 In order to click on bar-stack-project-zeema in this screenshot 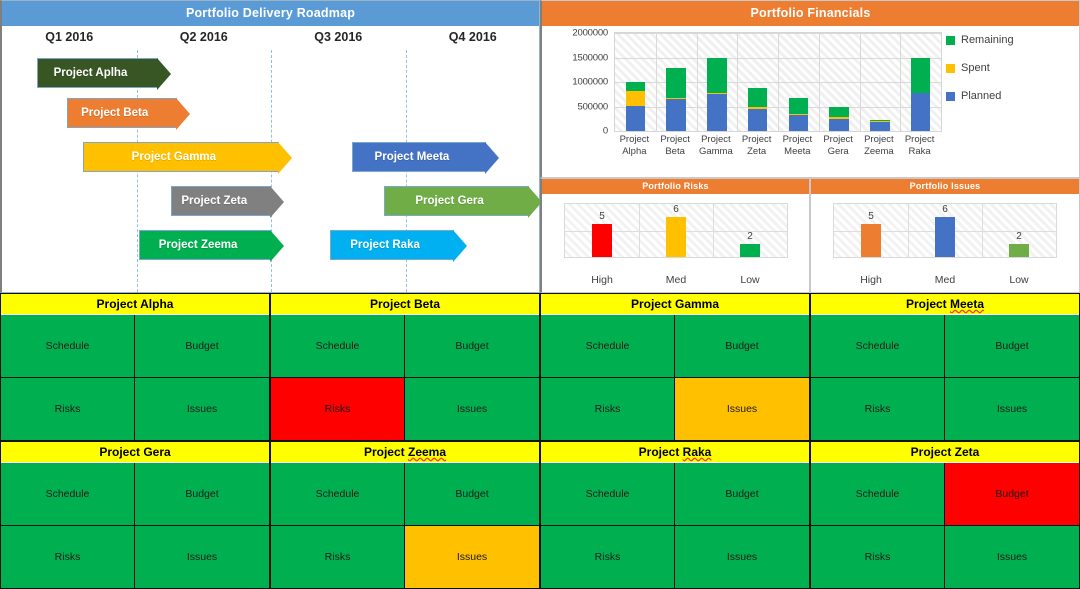, I will do `click(880, 125)`.